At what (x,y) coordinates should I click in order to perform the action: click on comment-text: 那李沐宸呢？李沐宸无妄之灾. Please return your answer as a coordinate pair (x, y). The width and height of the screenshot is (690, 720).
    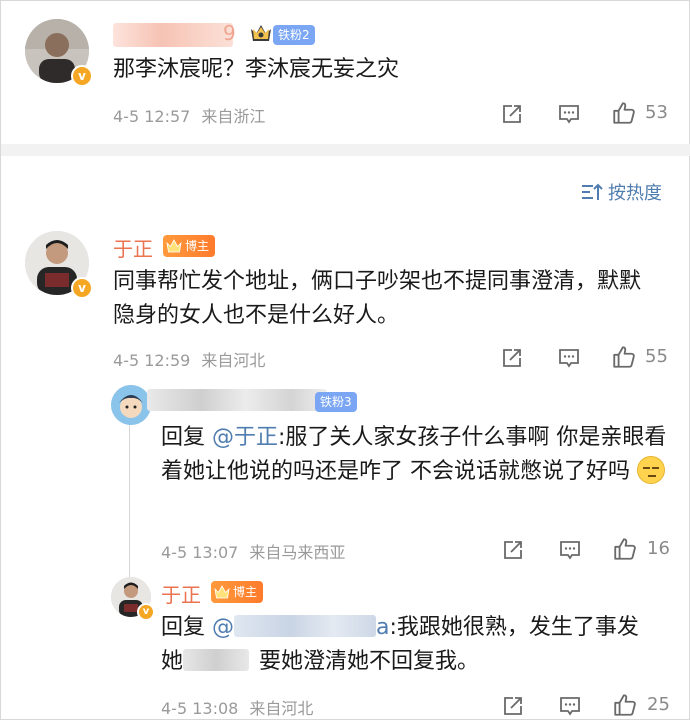
    Looking at the image, I should click on (256, 69).